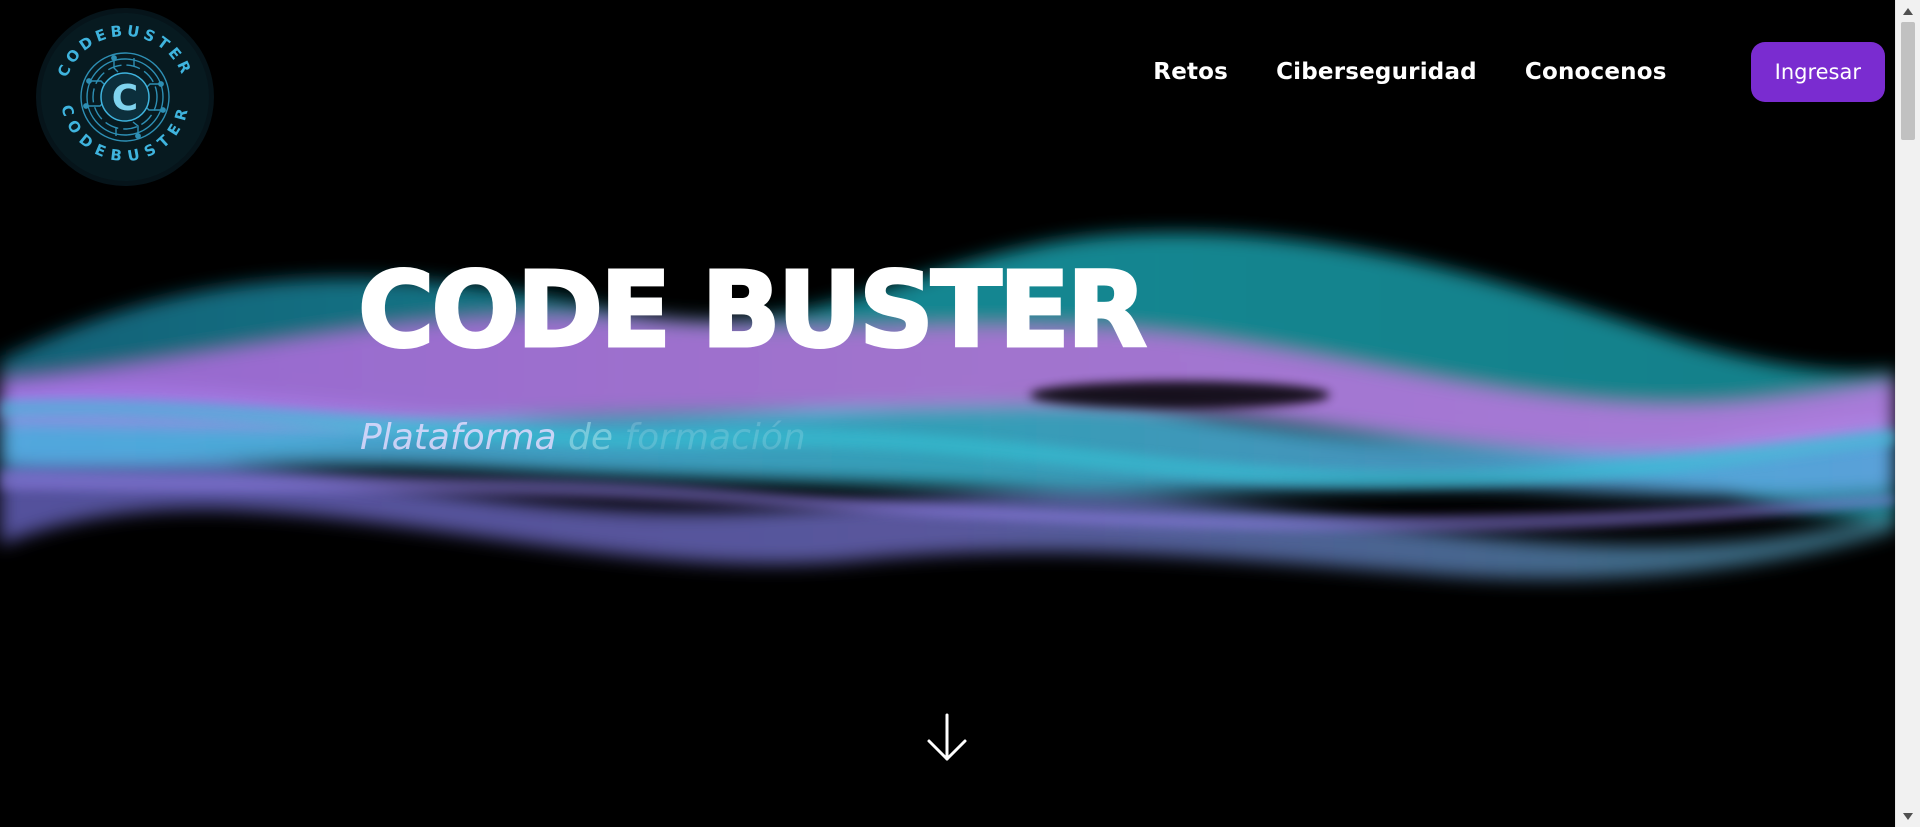 The width and height of the screenshot is (1920, 827). What do you see at coordinates (1519, 72) in the screenshot?
I see `main-nav: Retos Ciberseguridad Conocenos Ingresar` at bounding box center [1519, 72].